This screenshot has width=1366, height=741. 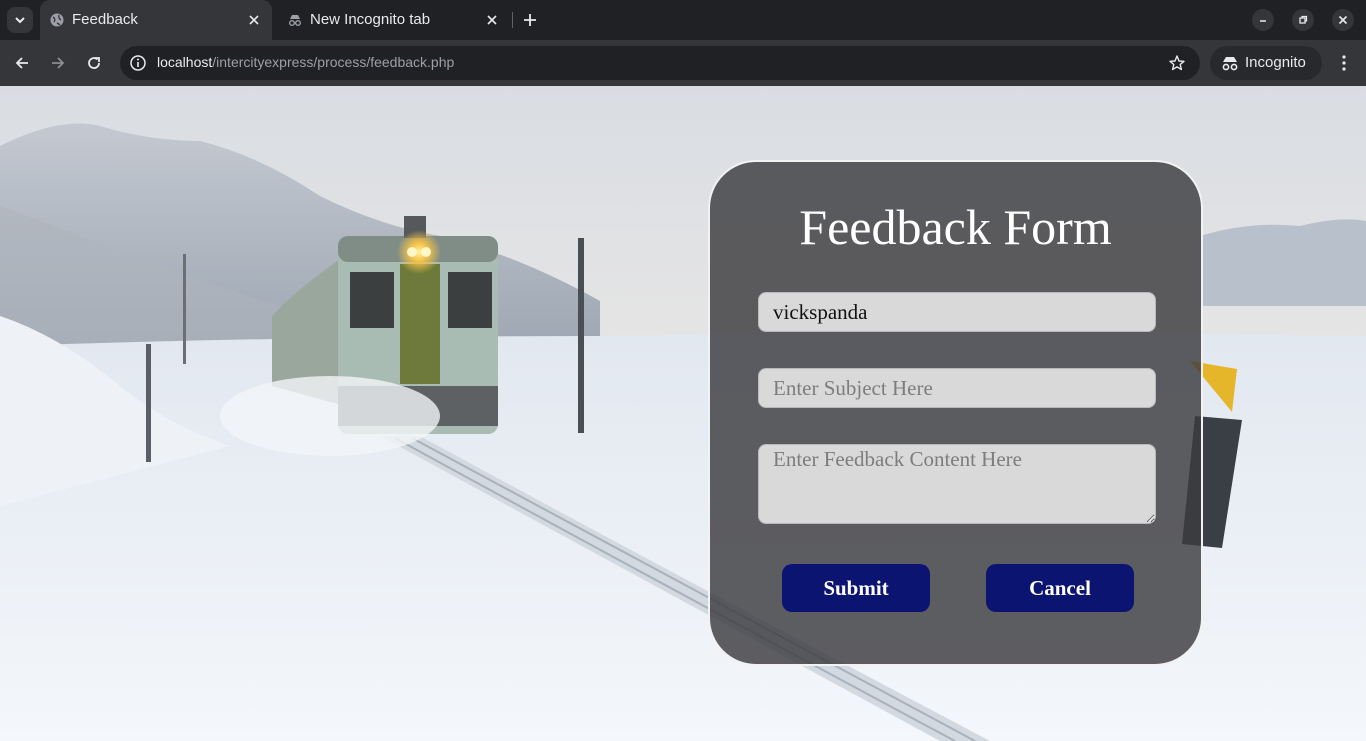 I want to click on arrow-right-icon, so click(x=58, y=63).